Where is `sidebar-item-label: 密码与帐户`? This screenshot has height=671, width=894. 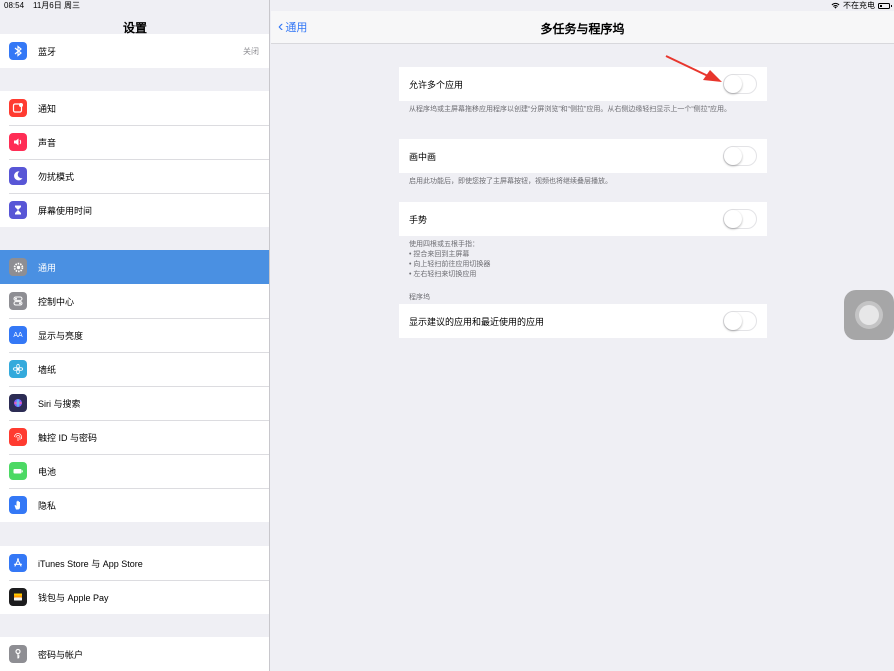
sidebar-item-label: 密码与帐户 is located at coordinates (61, 654).